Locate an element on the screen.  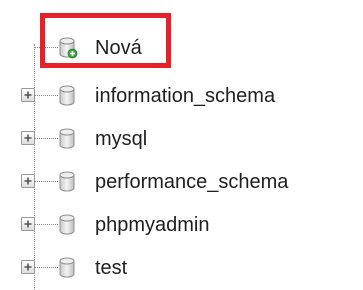
database-label: mysql is located at coordinates (121, 139).